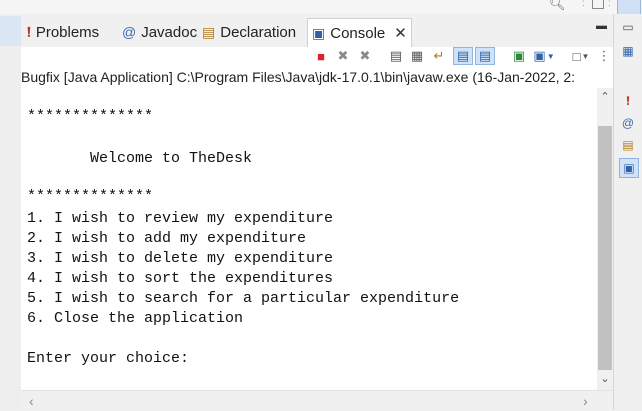 The width and height of the screenshot is (642, 411). I want to click on tab-javadoc: @ Javadoc, so click(159, 32).